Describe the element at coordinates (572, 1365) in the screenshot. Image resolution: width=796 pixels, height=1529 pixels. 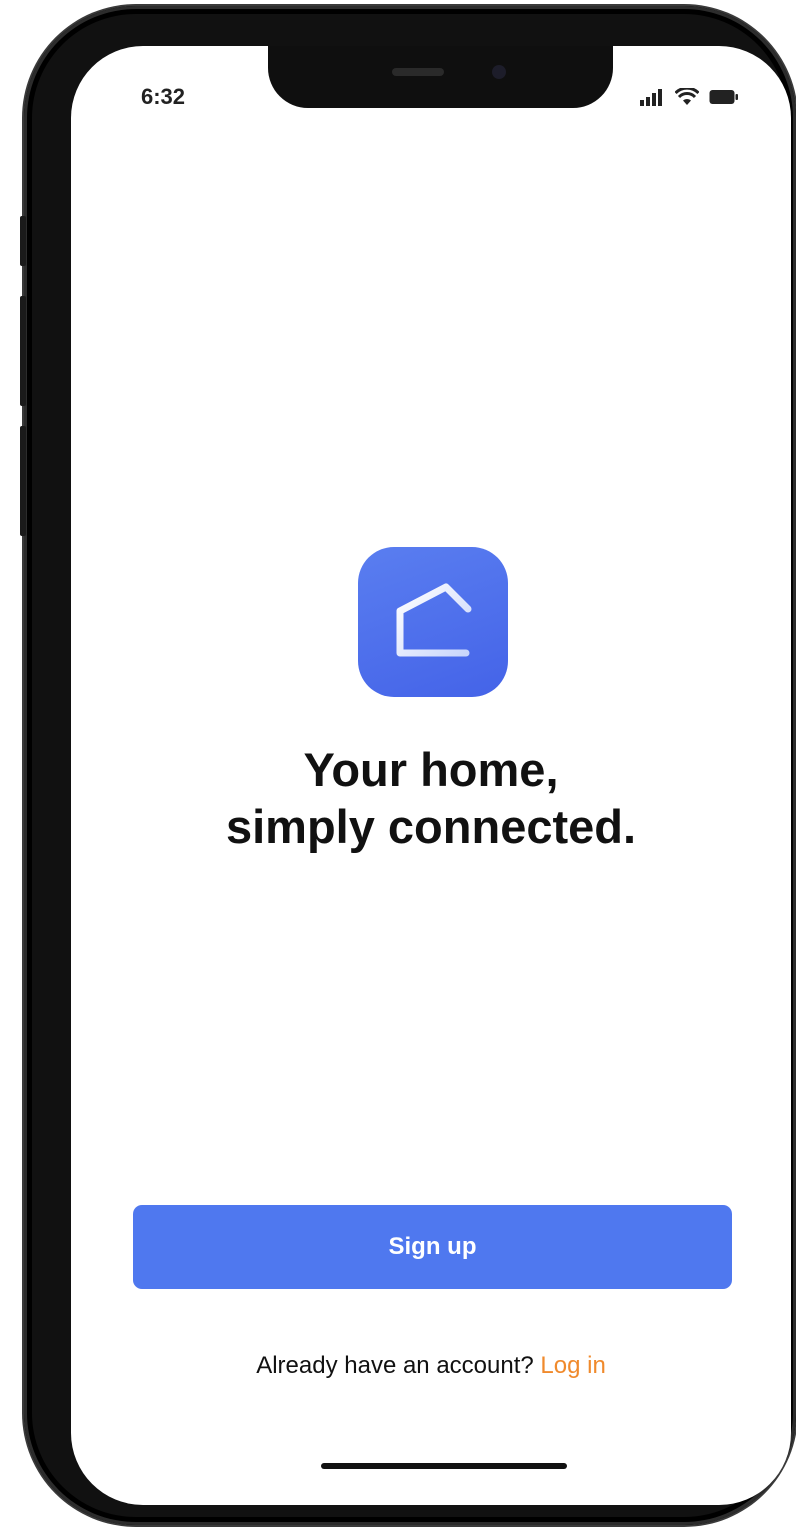
I see `login-link: Log in` at that location.